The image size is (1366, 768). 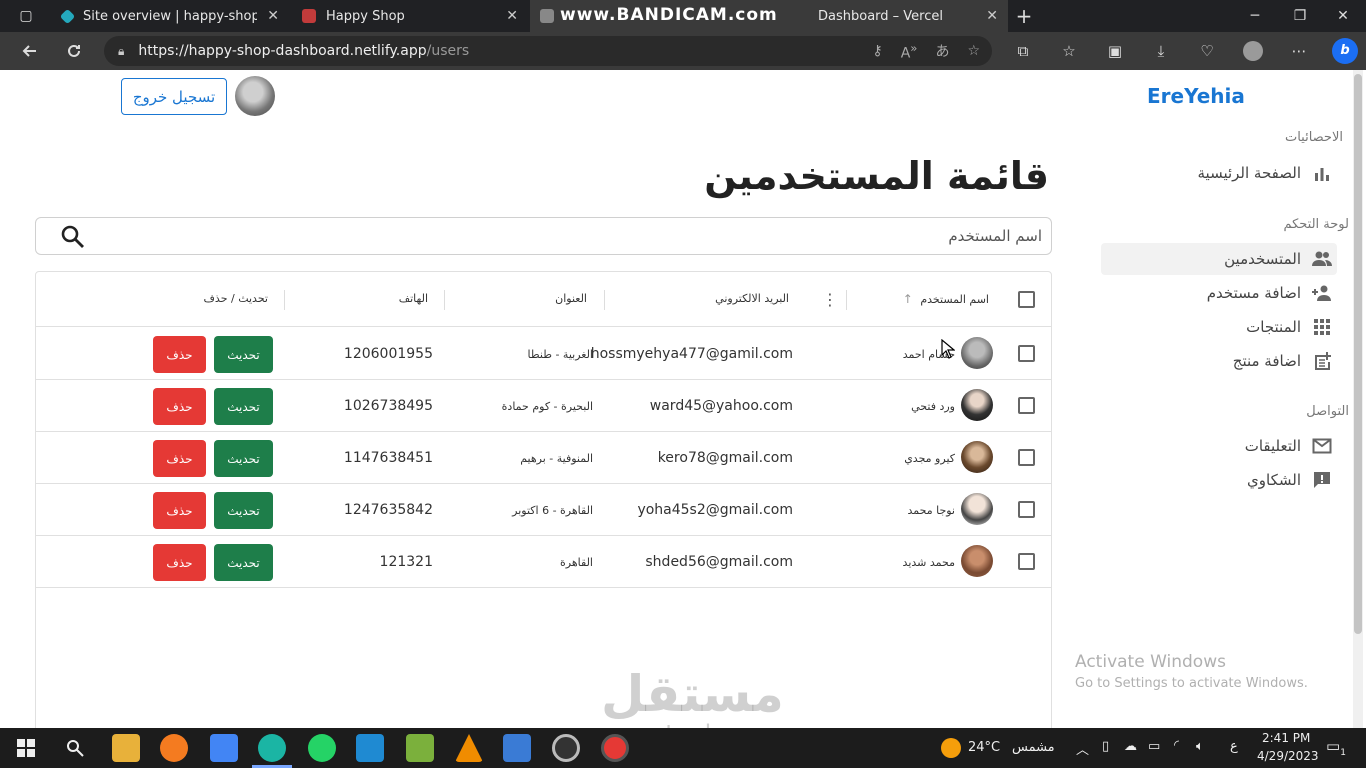 What do you see at coordinates (951, 748) in the screenshot?
I see `weather-sun-icon` at bounding box center [951, 748].